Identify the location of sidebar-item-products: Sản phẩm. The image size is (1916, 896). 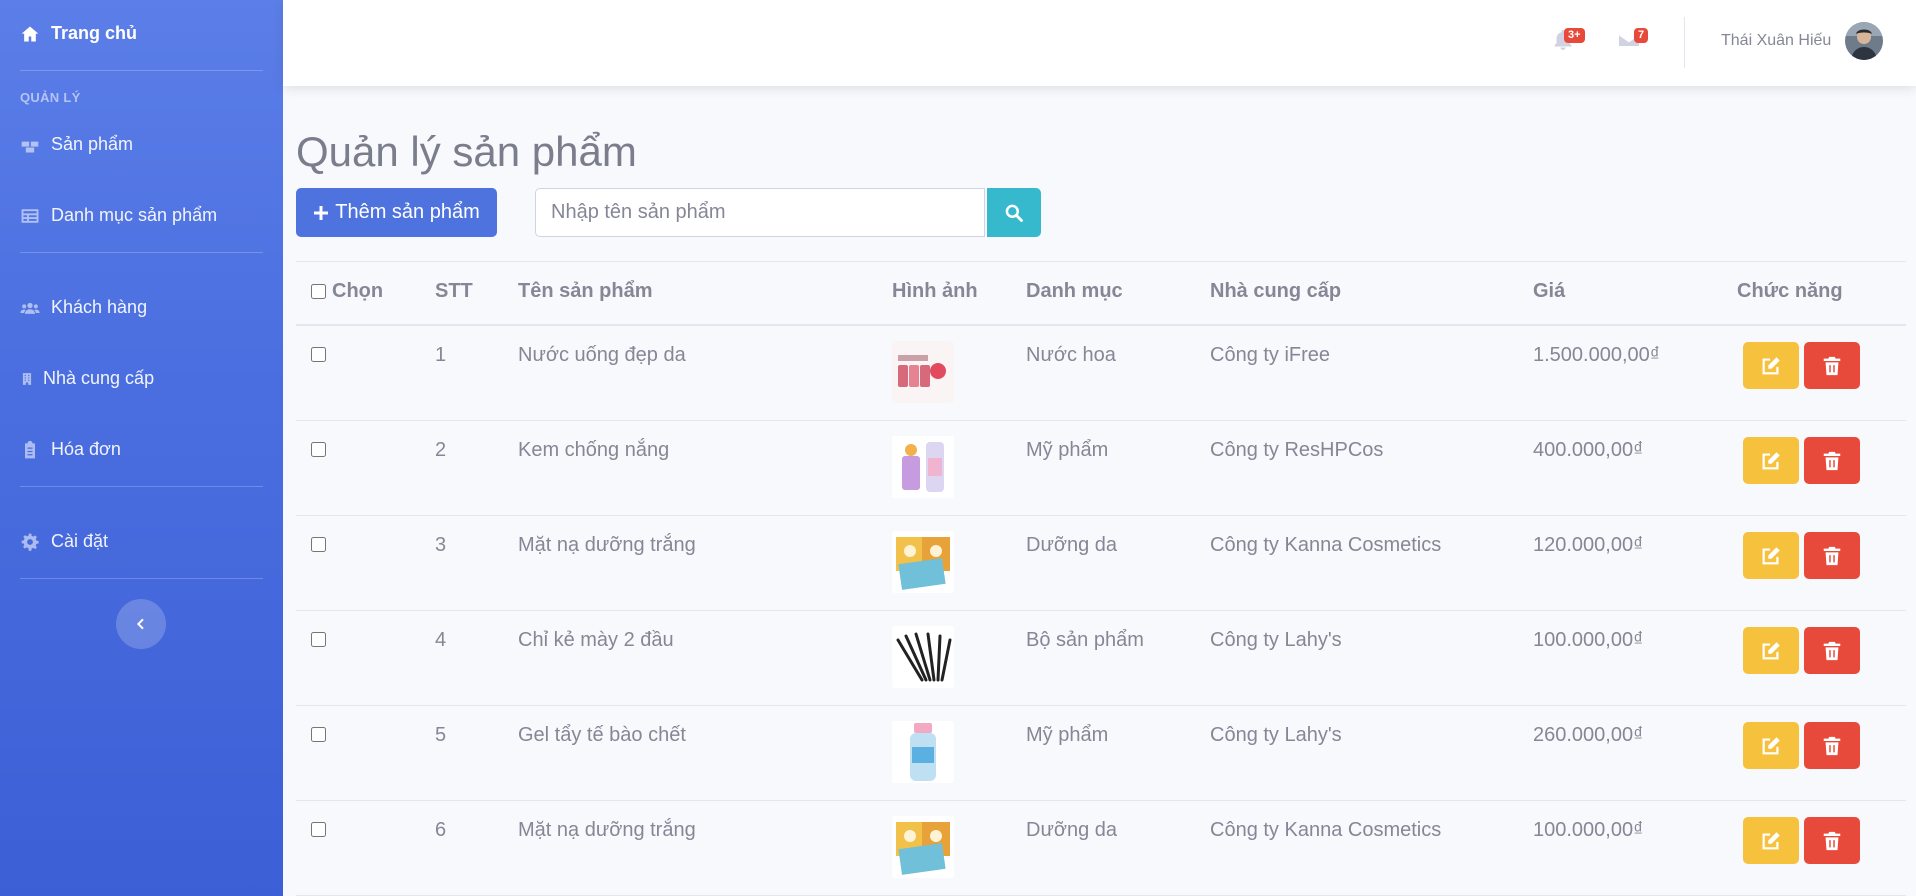
(76, 144).